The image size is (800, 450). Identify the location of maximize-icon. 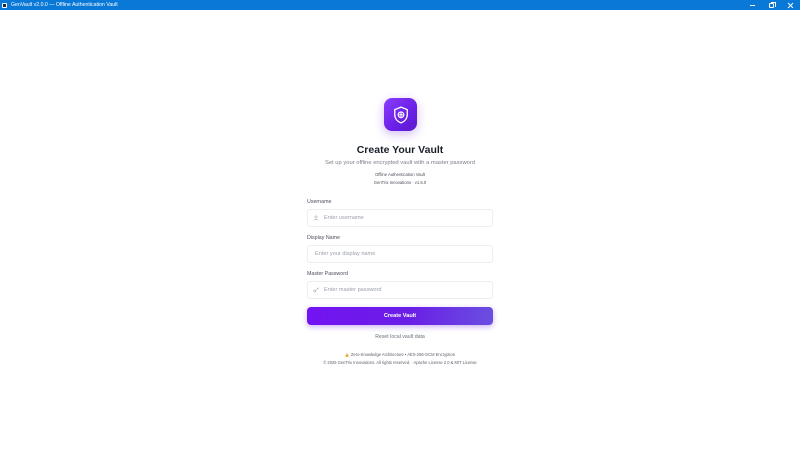
(772, 4).